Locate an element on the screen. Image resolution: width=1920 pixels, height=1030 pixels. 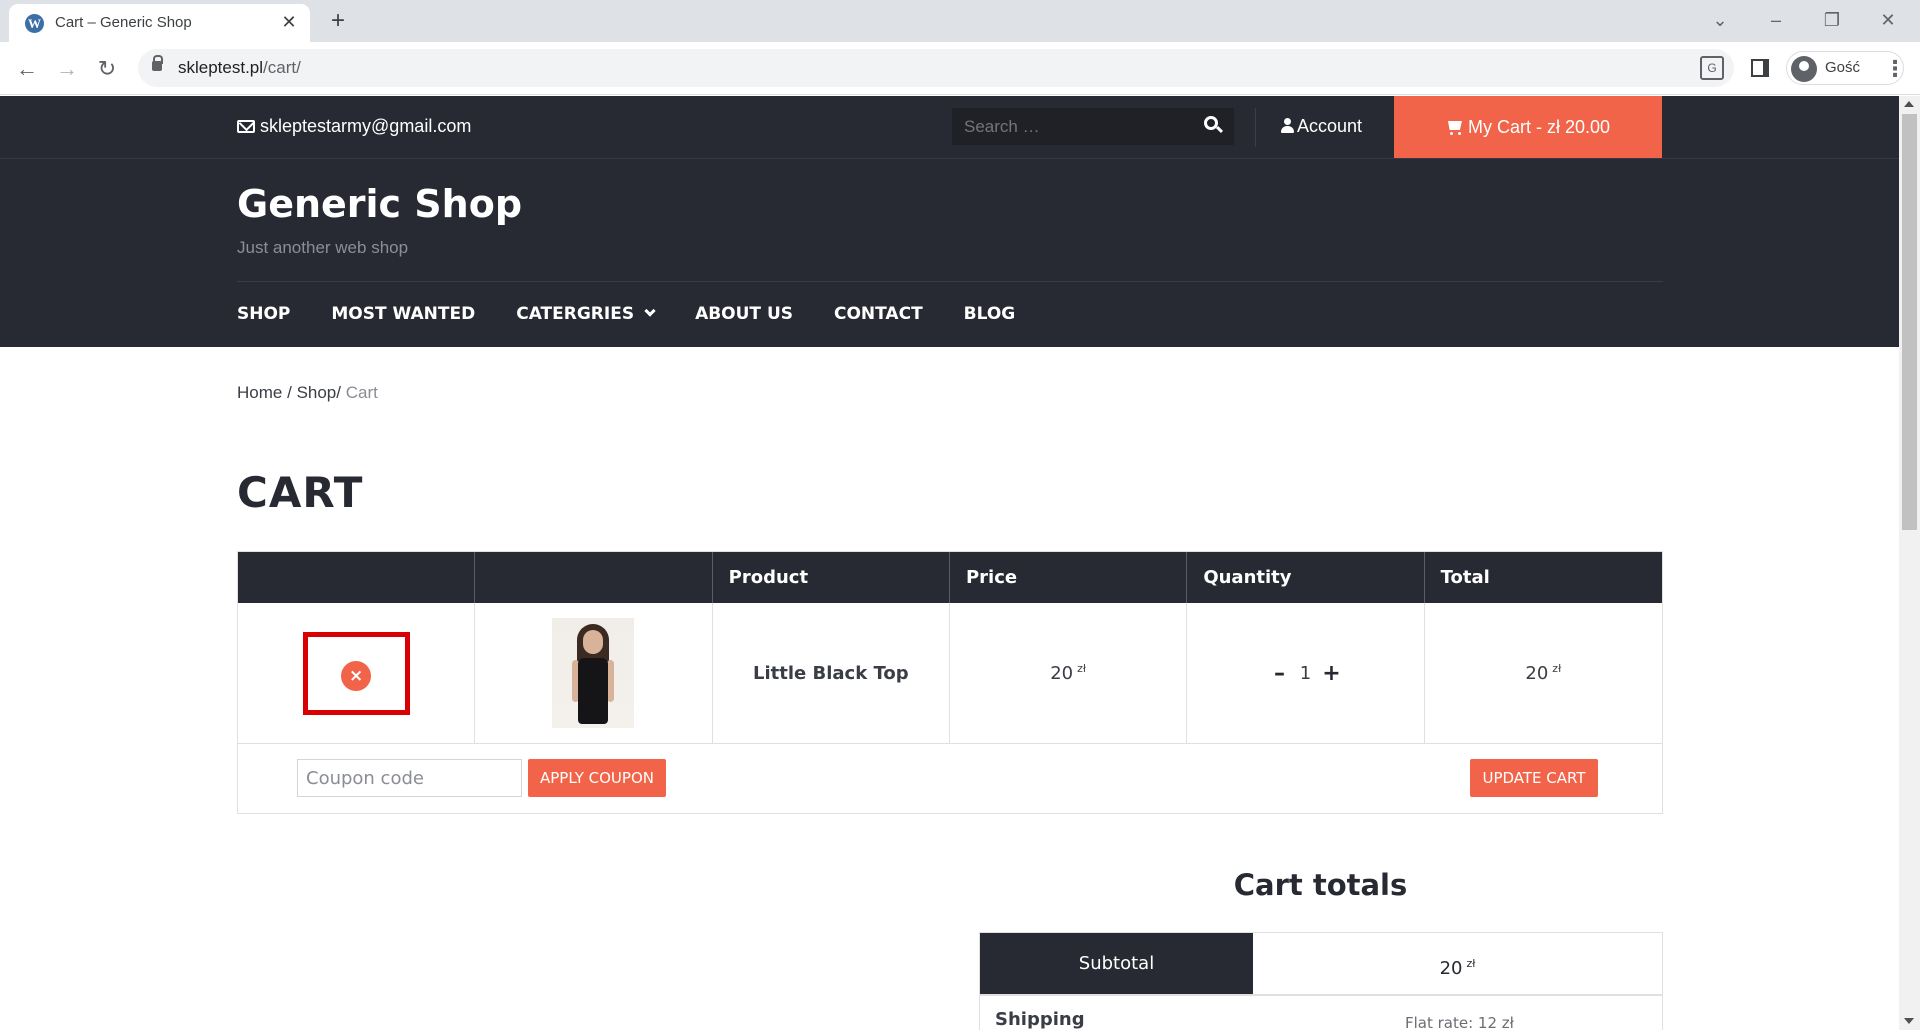
reload-icon: ↻ is located at coordinates (107, 69).